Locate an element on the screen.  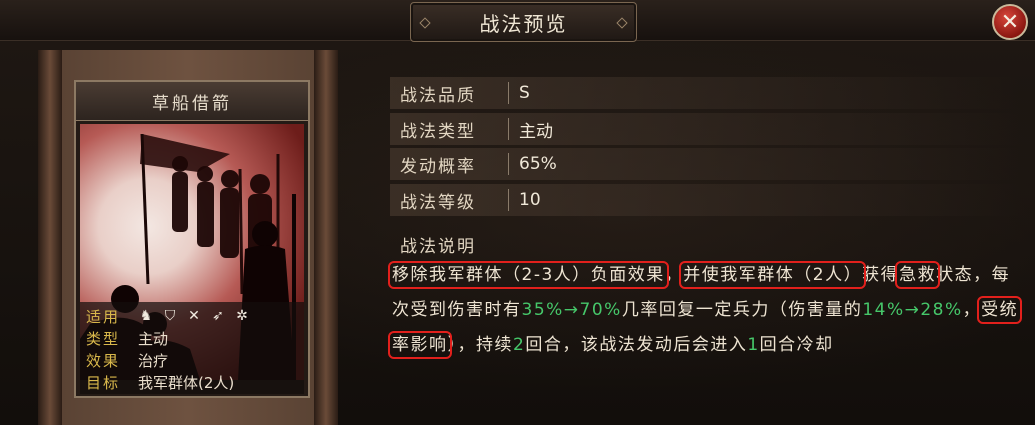
scroll-rod-right is located at coordinates (326, 237).